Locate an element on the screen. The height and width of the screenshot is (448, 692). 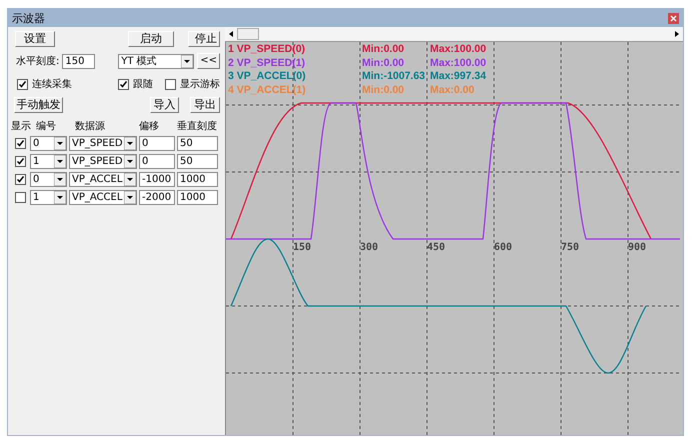
offset-field: -1000 is located at coordinates (157, 179).